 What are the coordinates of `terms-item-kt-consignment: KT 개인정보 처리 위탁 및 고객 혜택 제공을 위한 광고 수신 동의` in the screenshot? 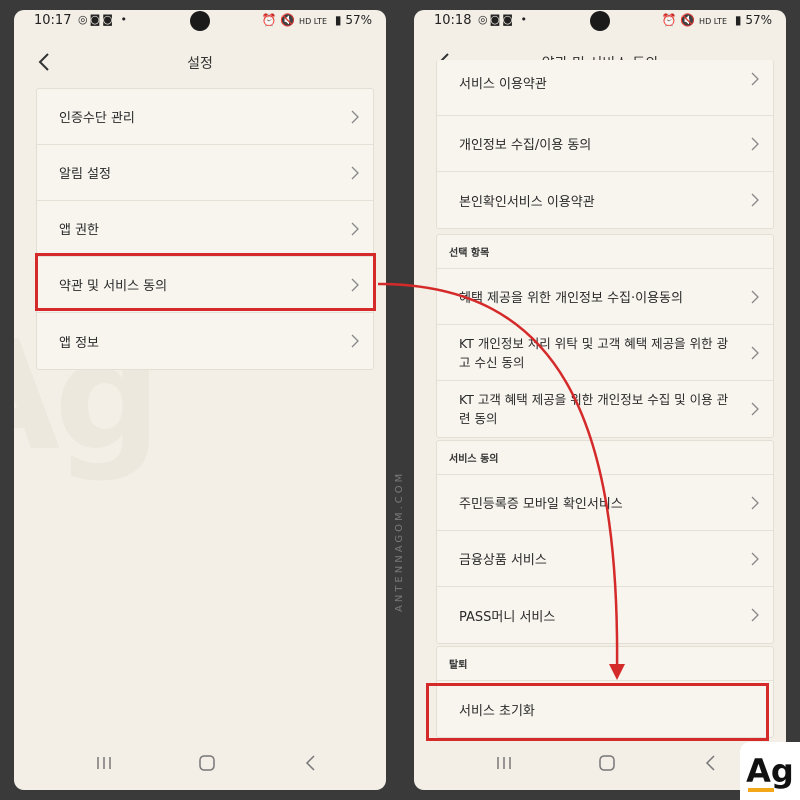 It's located at (605, 353).